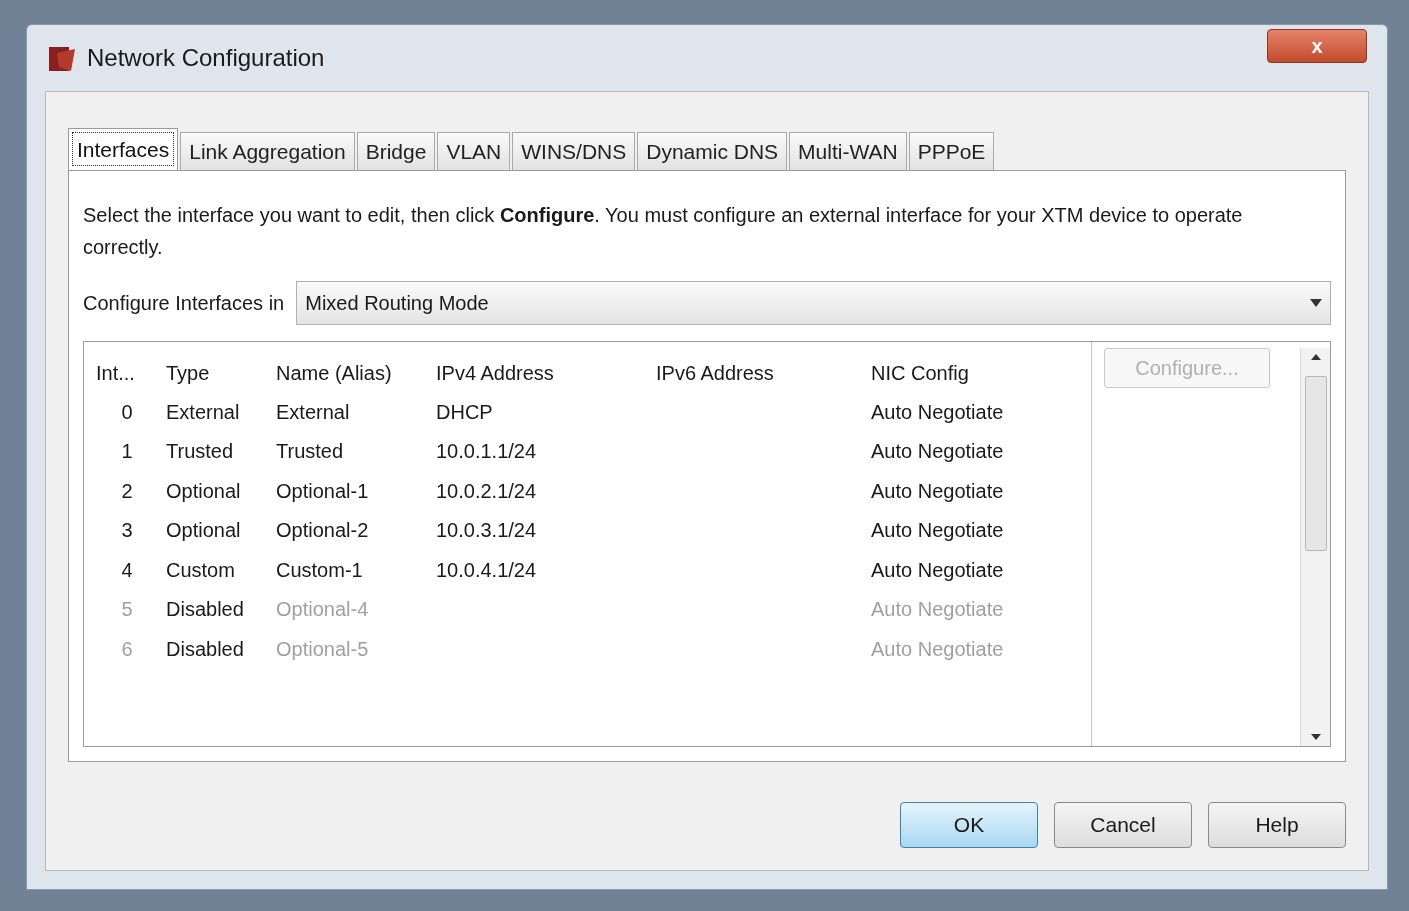 This screenshot has height=911, width=1409. Describe the element at coordinates (1316, 303) in the screenshot. I see `caret-icon` at that location.